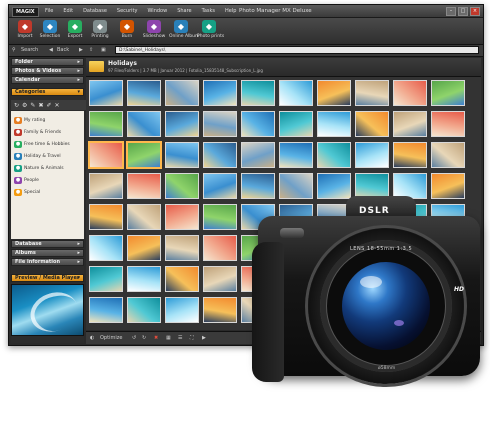 Image resolution: width=490 pixels, height=429 pixels. What do you see at coordinates (29, 50) in the screenshot?
I see `search-button: Search` at bounding box center [29, 50].